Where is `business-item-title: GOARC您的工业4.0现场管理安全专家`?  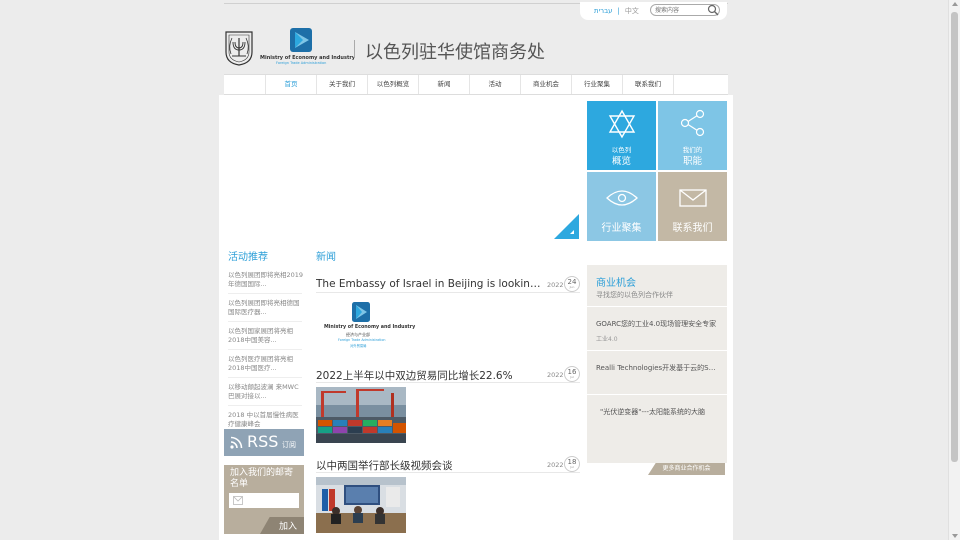 business-item-title: GOARC您的工业4.0现场管理安全专家 is located at coordinates (658, 324).